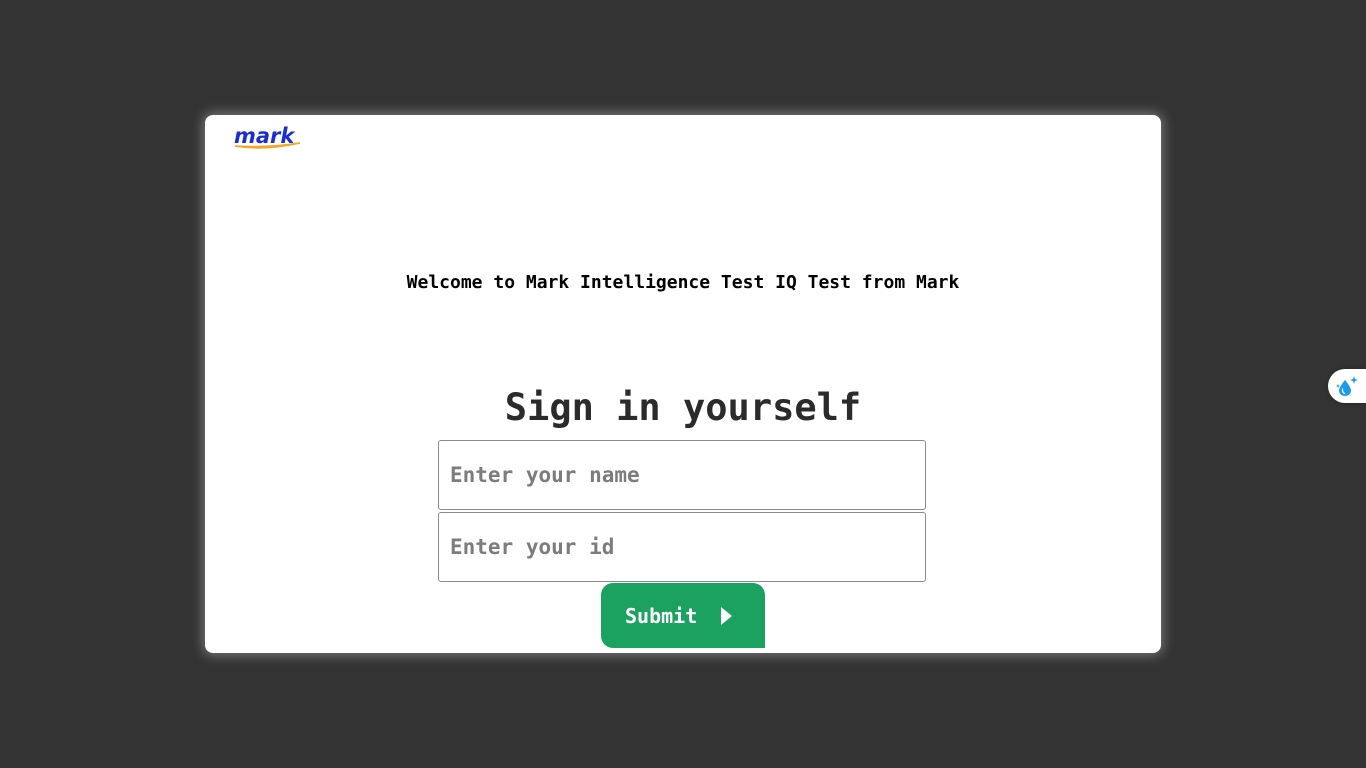 This screenshot has width=1366, height=768. I want to click on droplet-sparkle-icon, so click(1347, 386).